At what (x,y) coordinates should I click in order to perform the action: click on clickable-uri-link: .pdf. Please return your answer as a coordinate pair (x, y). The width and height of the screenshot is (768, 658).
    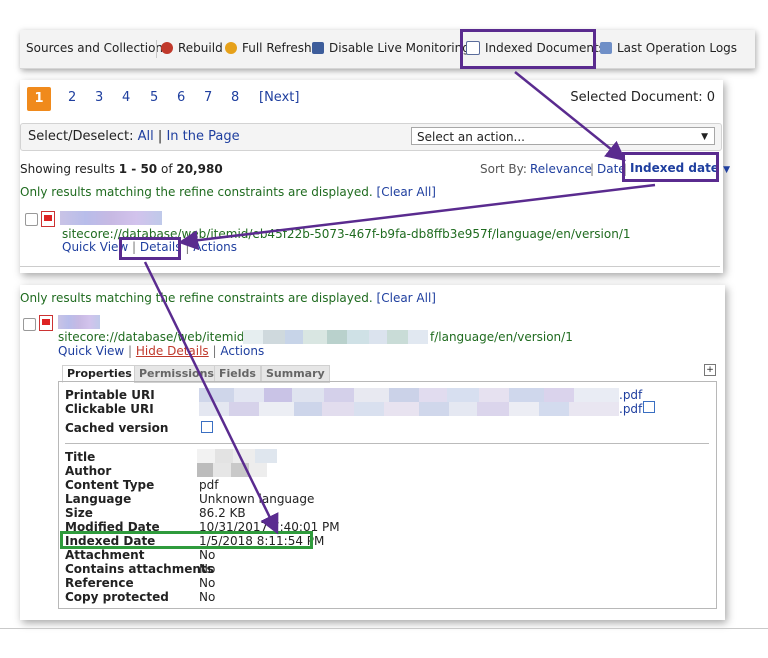
    Looking at the image, I should click on (630, 409).